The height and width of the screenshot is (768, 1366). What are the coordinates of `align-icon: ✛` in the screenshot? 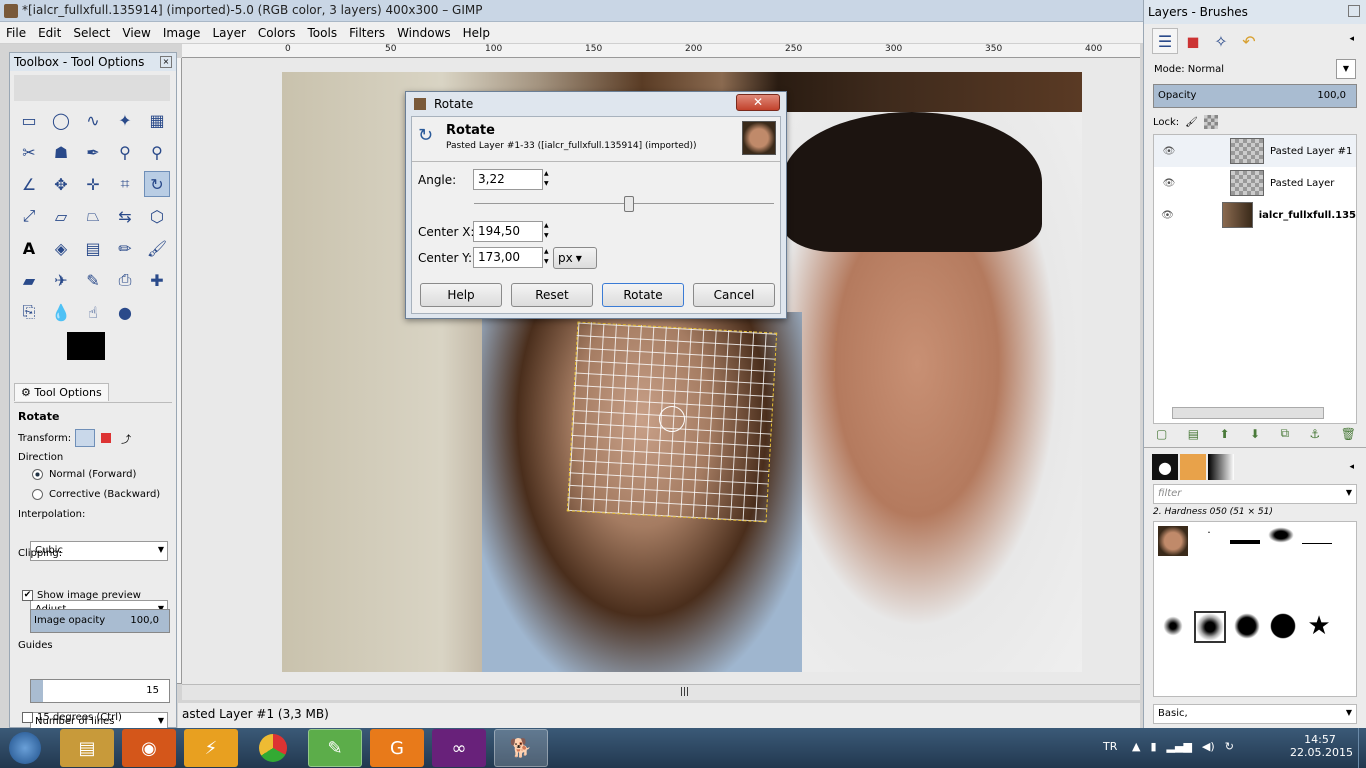 It's located at (93, 184).